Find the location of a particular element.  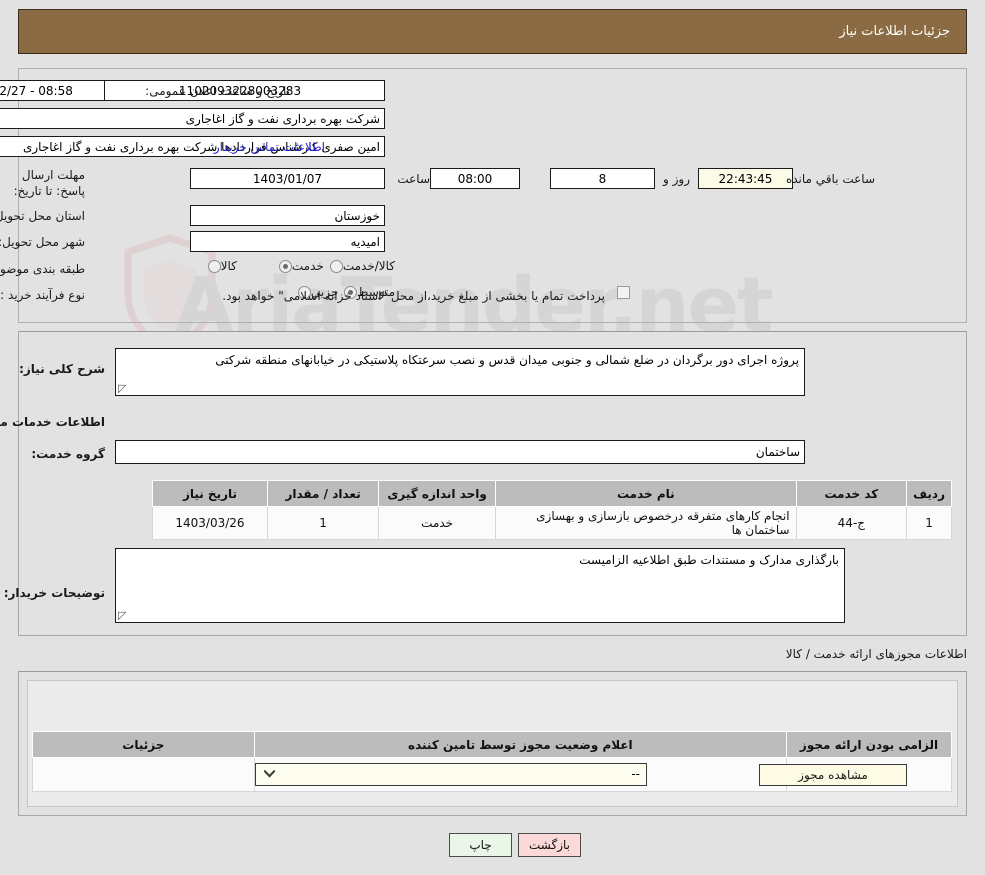

radio-khedmat-icon is located at coordinates (285, 266).